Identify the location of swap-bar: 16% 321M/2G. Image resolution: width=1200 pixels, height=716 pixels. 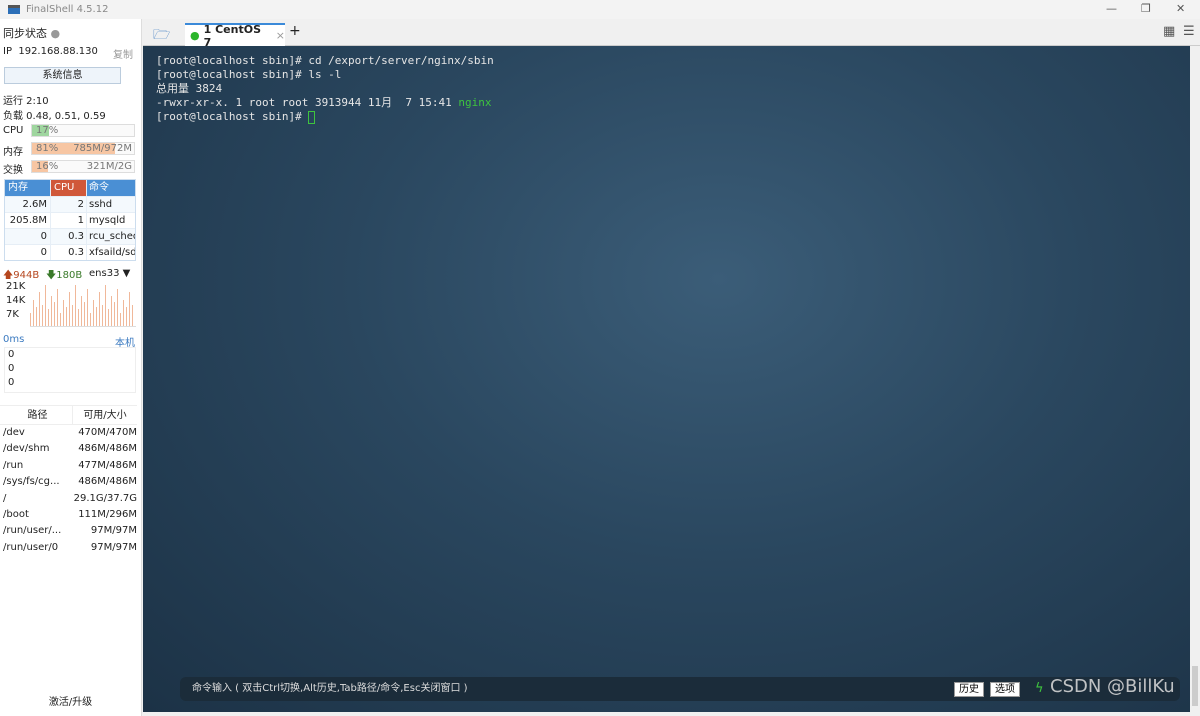
(83, 166).